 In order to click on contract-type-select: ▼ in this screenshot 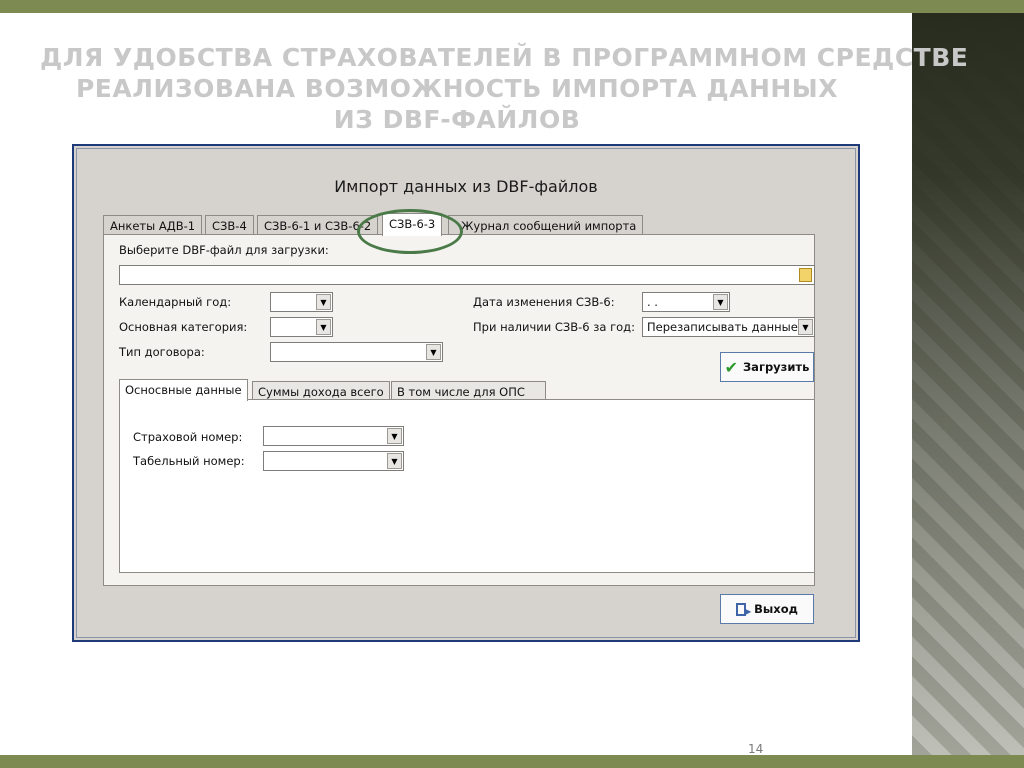, I will do `click(356, 352)`.